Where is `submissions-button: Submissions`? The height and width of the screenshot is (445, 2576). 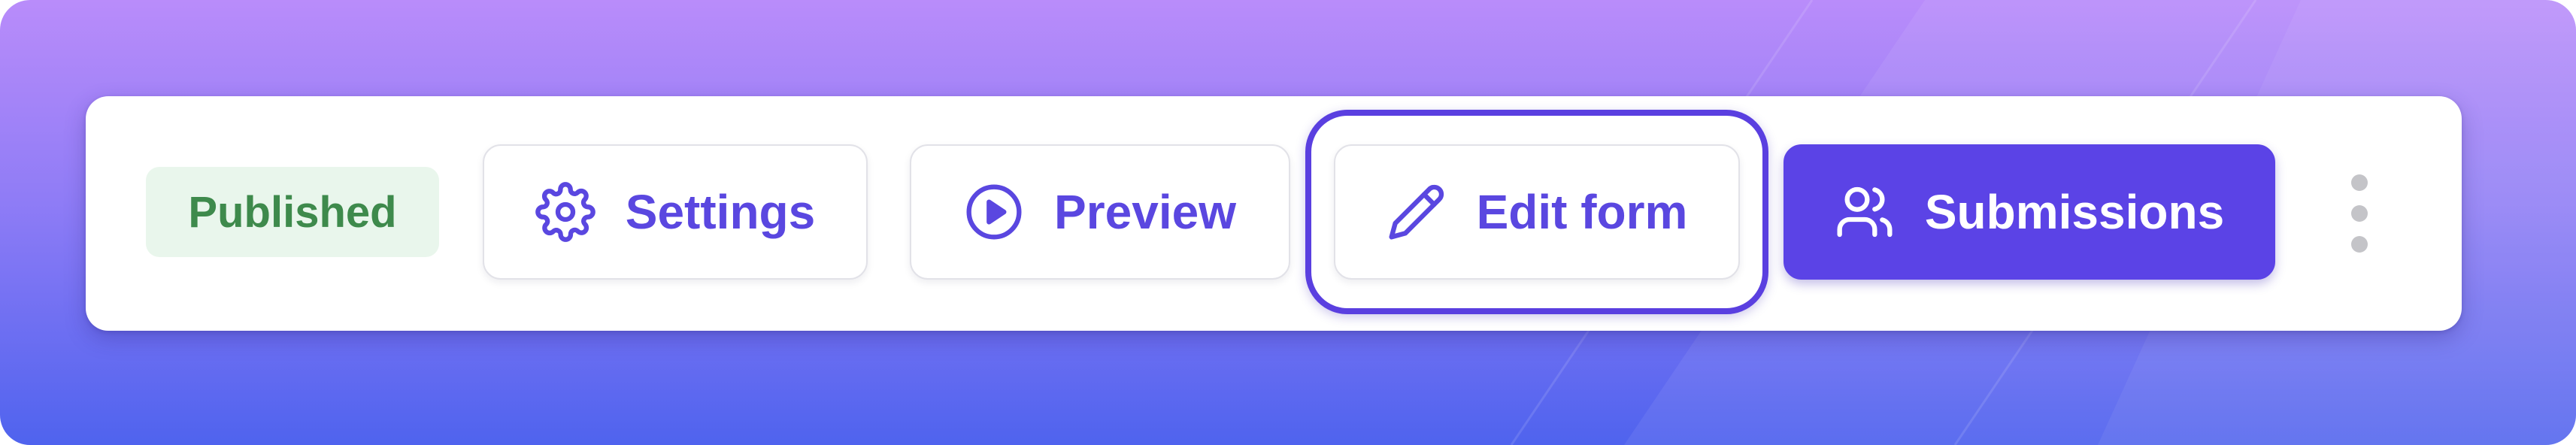 submissions-button: Submissions is located at coordinates (2029, 212).